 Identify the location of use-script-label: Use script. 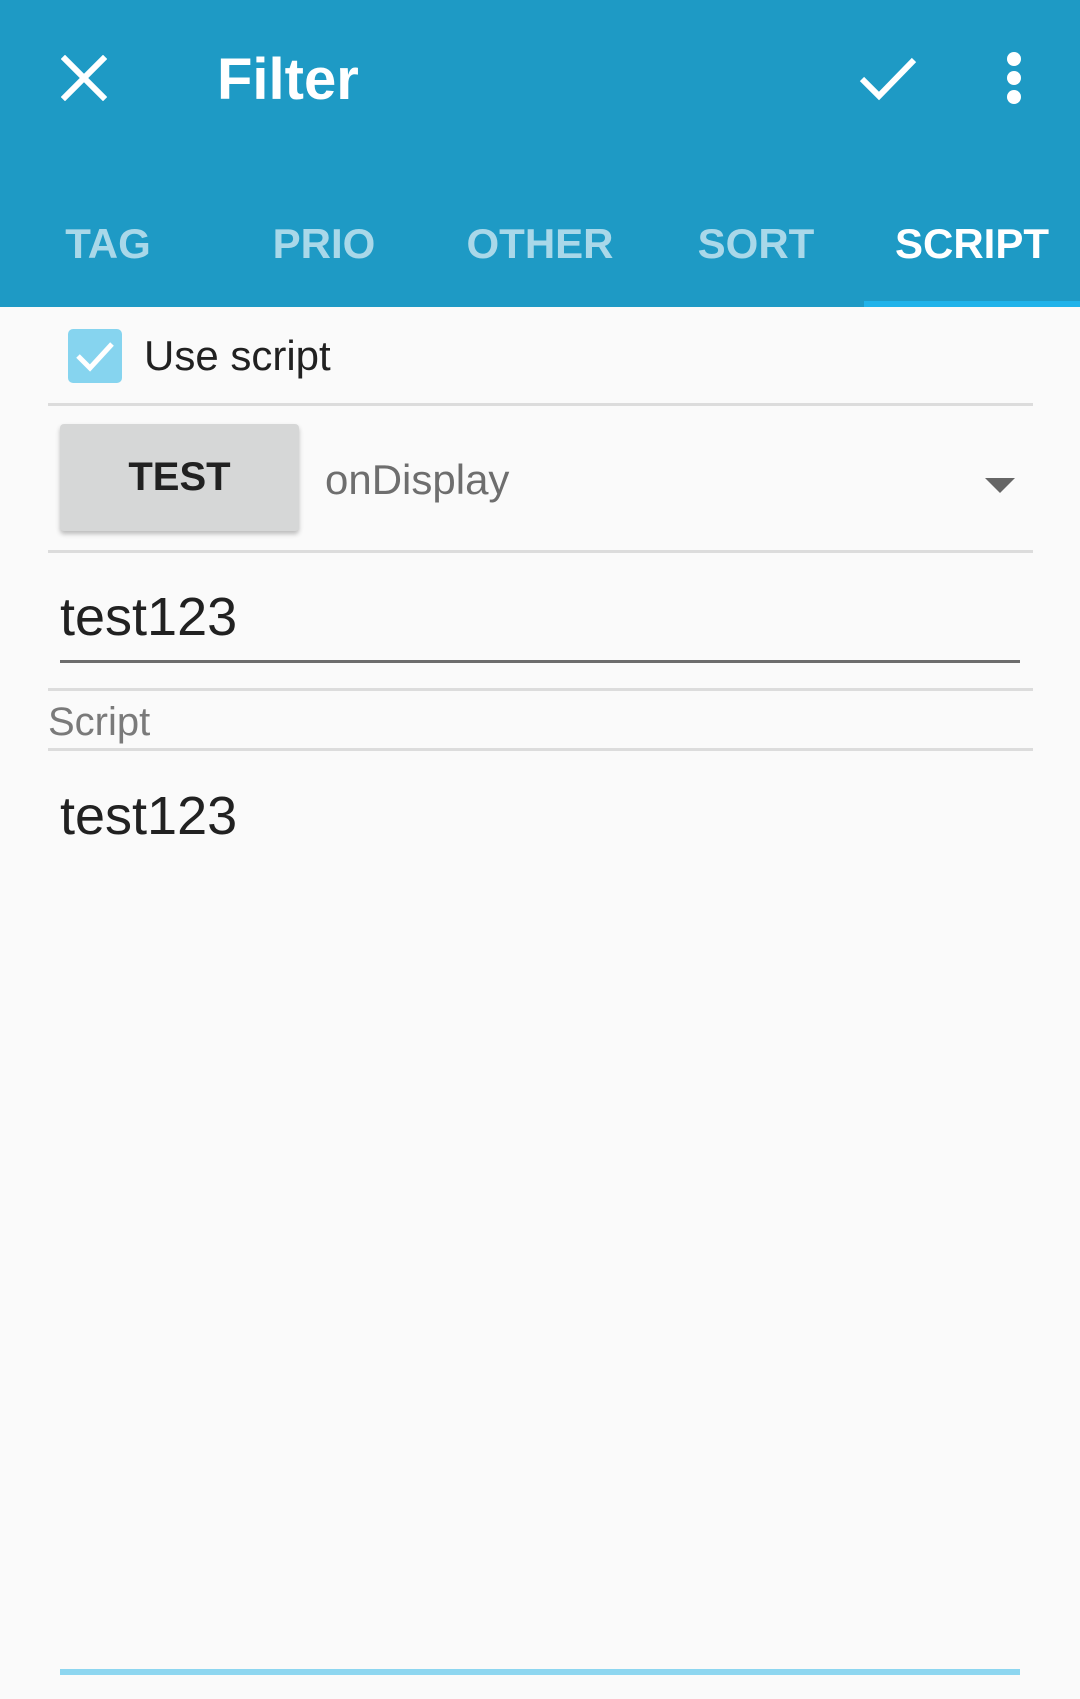
(237, 355).